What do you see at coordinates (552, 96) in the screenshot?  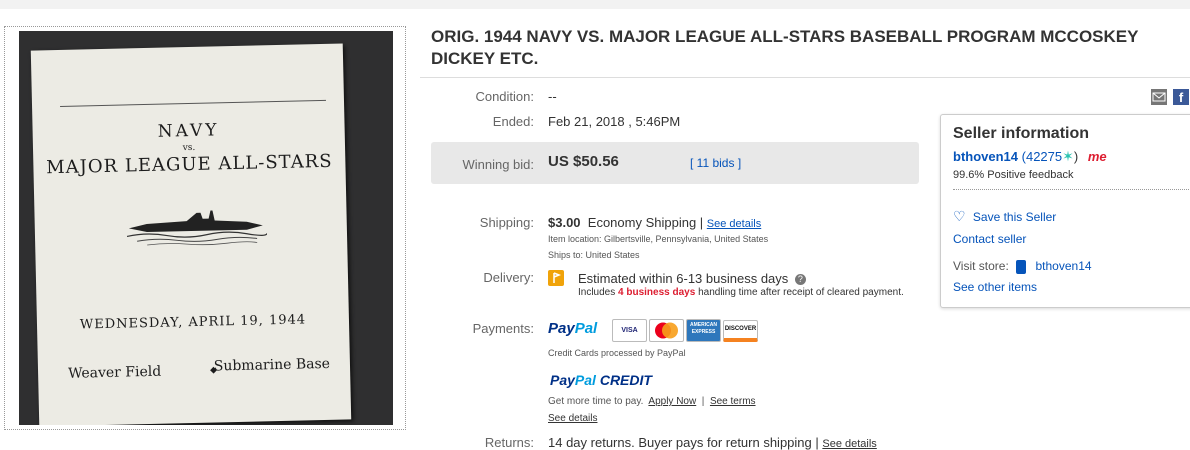 I see `condition-value: --` at bounding box center [552, 96].